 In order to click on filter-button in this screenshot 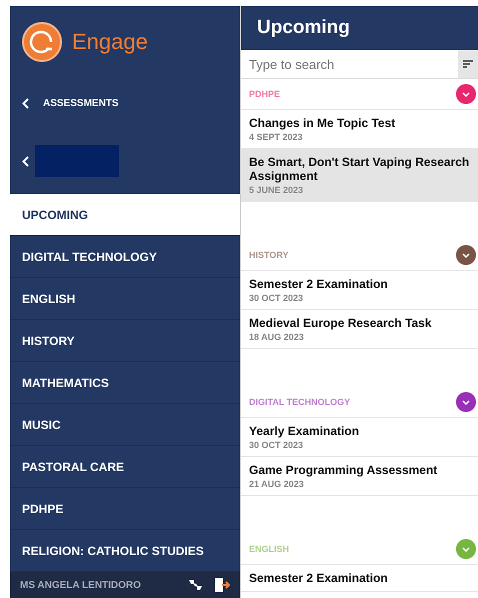, I will do `click(468, 64)`.